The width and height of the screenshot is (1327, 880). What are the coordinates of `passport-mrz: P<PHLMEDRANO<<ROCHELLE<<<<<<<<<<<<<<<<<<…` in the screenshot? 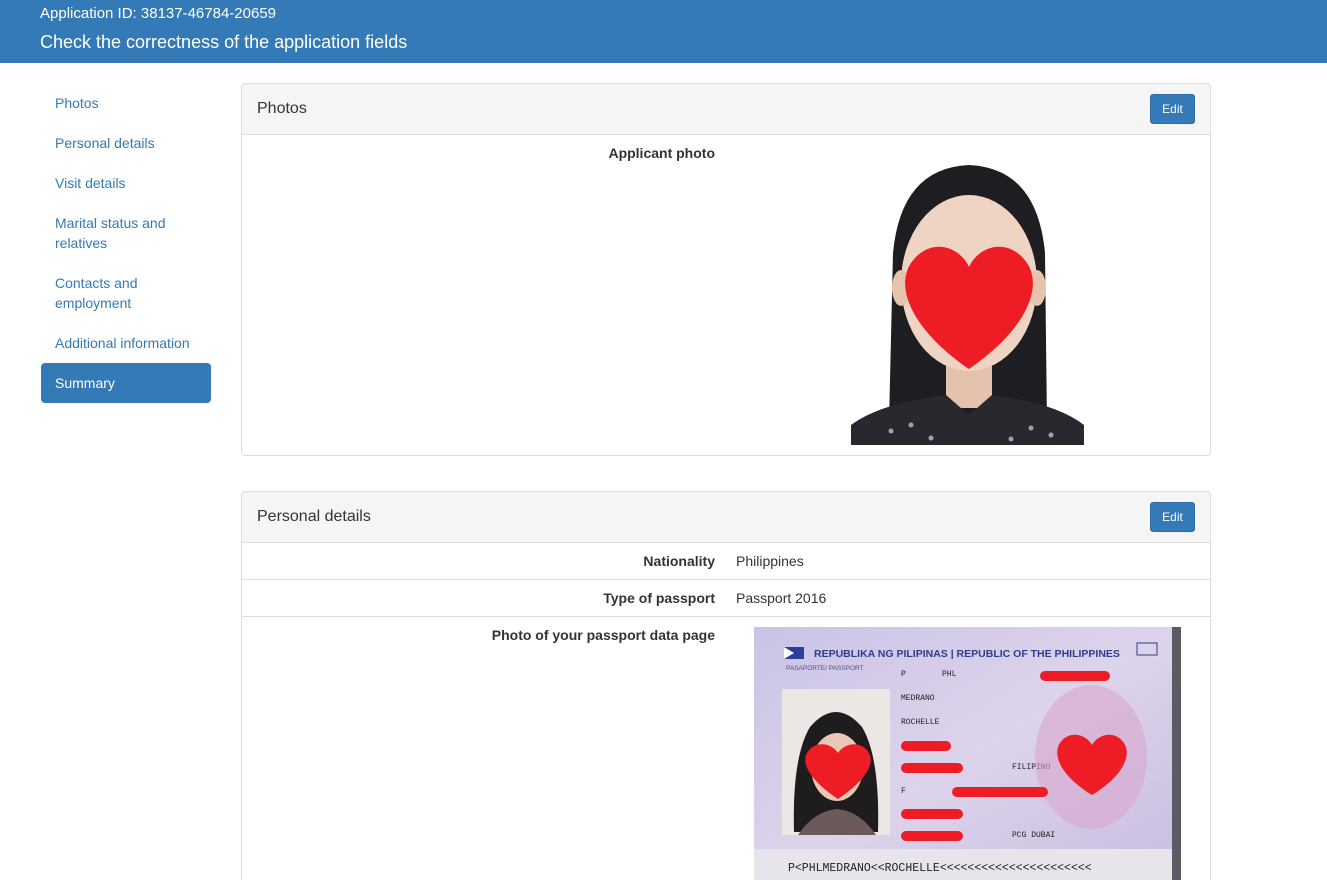 It's located at (940, 868).